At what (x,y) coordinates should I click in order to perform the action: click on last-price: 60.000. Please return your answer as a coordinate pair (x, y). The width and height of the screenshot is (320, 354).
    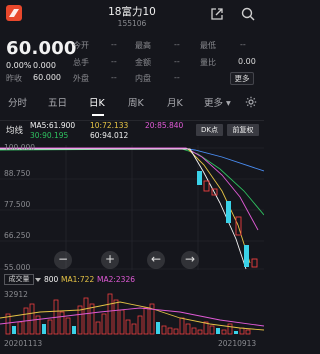
    Looking at the image, I should click on (41, 48).